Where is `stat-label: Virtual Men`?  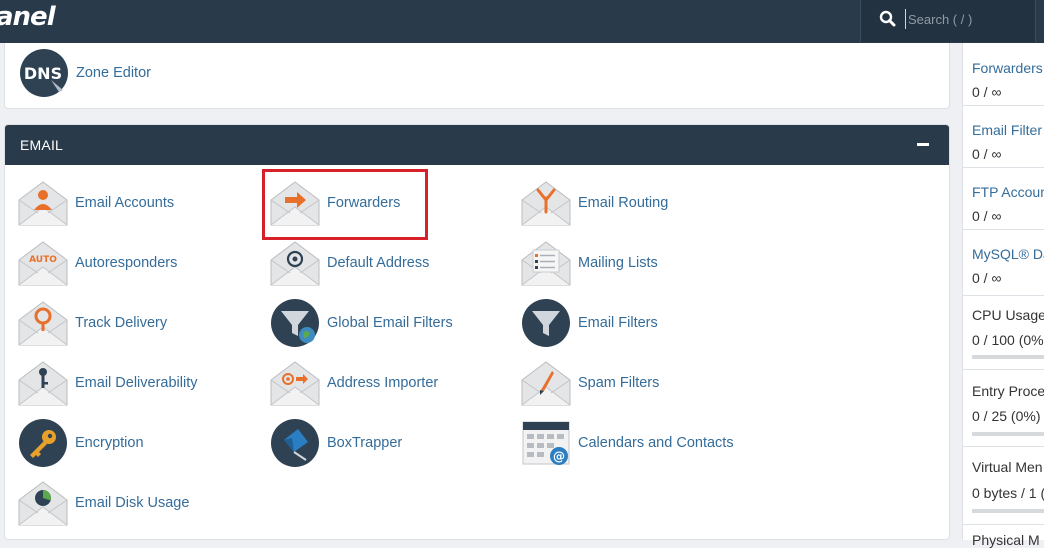 stat-label: Virtual Men is located at coordinates (1007, 467).